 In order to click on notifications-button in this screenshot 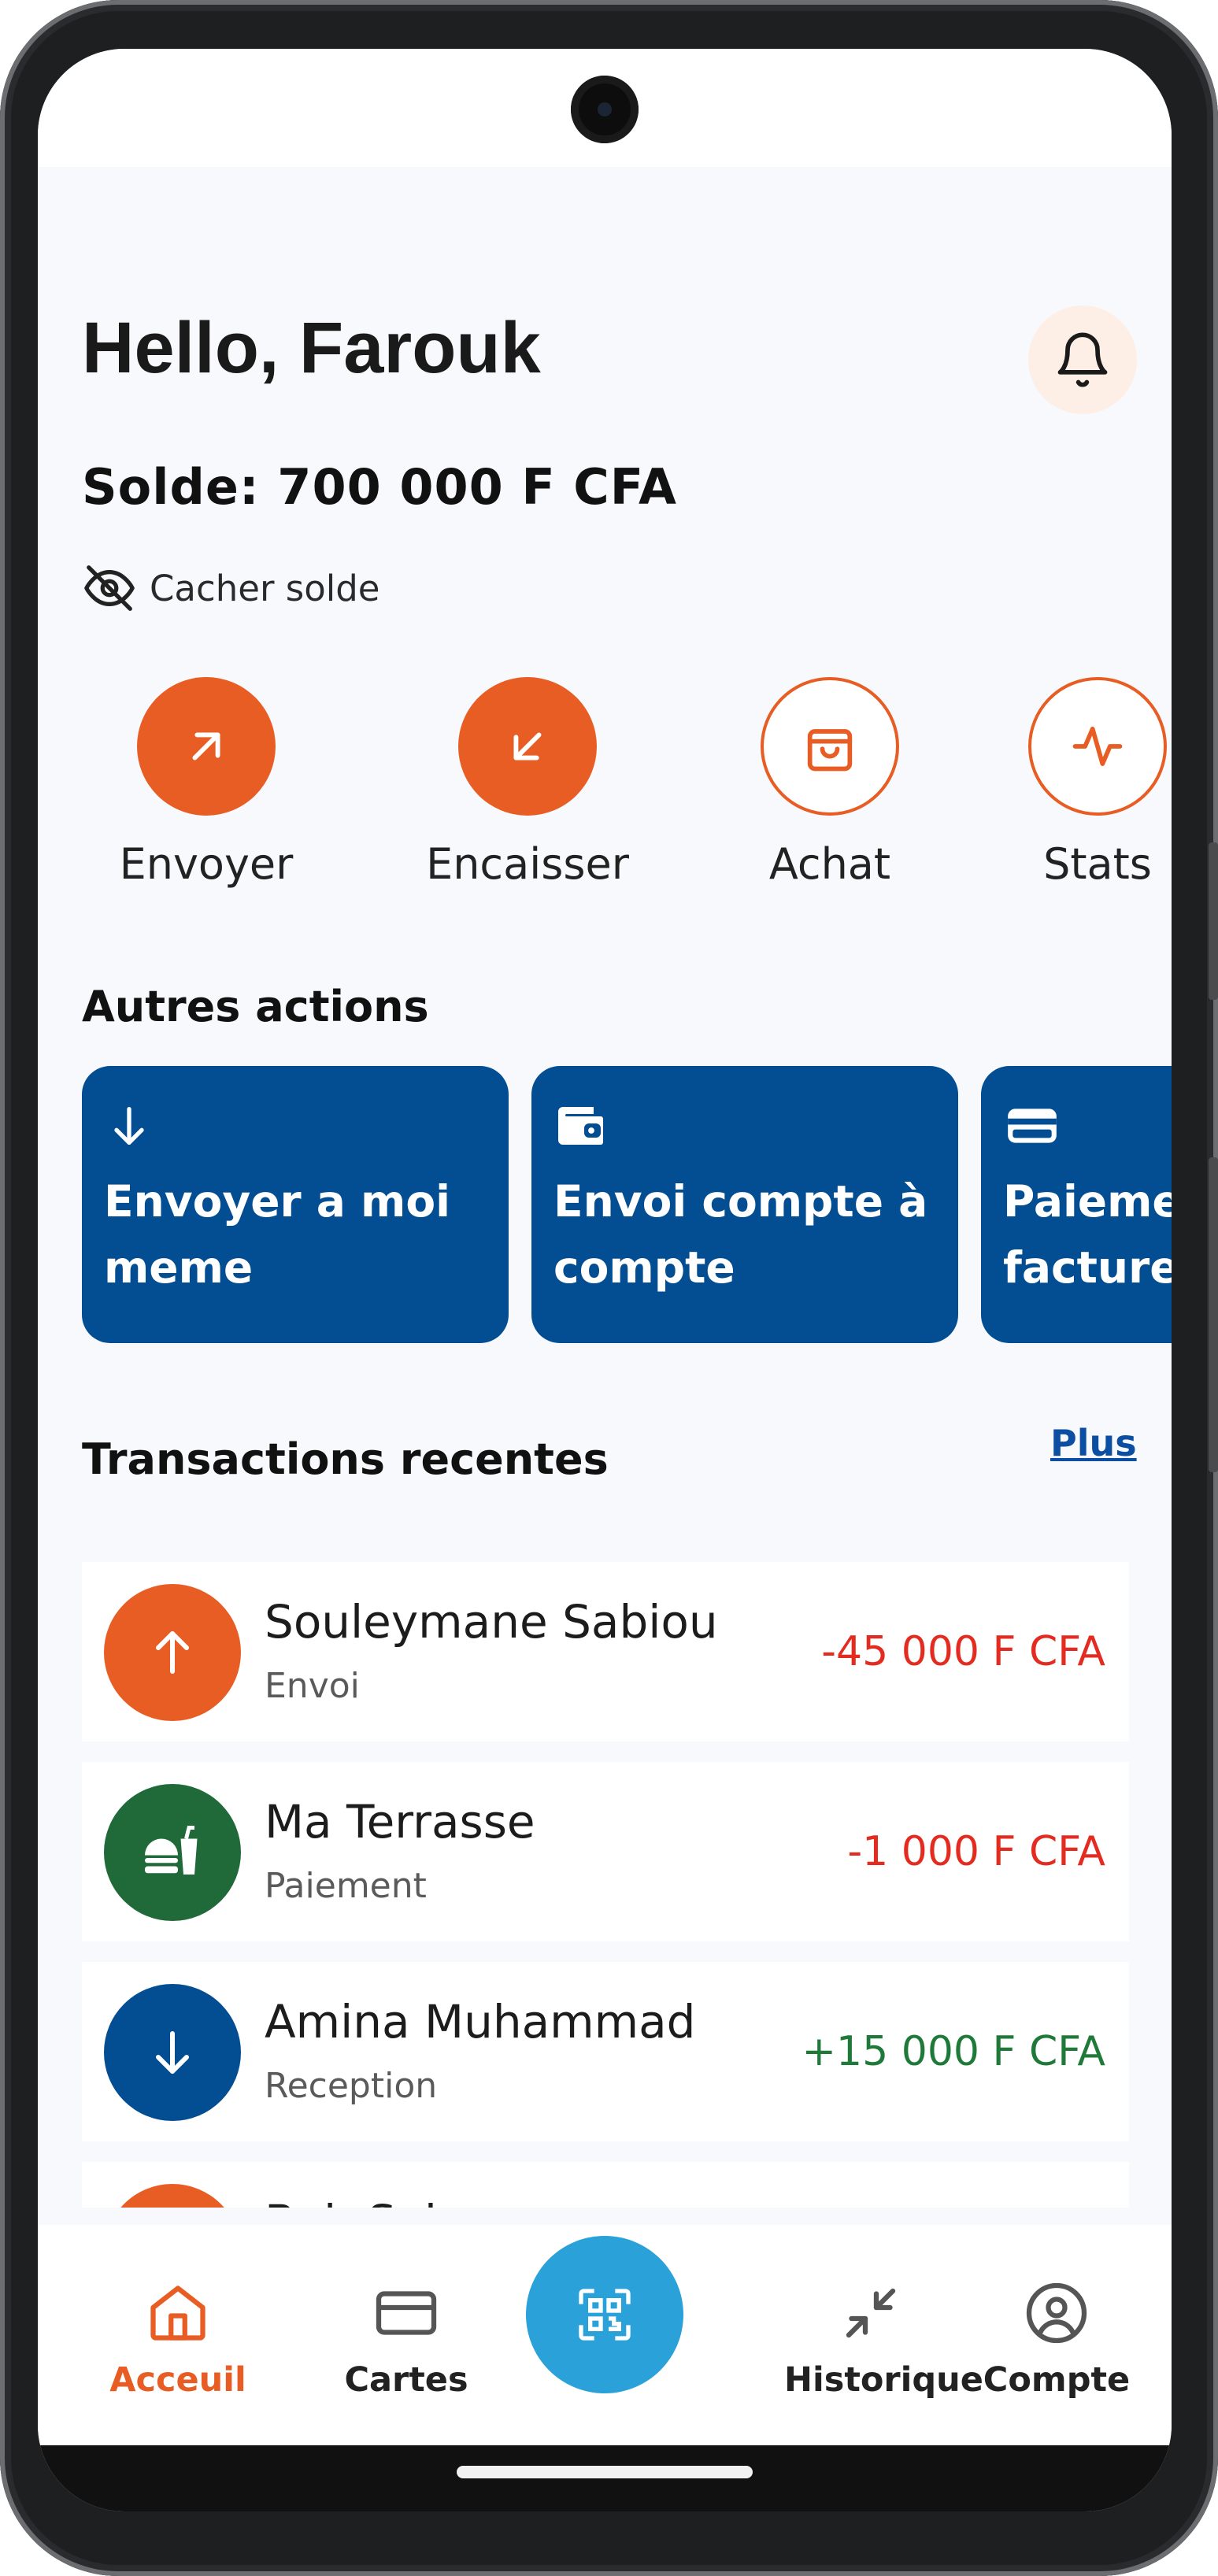, I will do `click(1082, 359)`.